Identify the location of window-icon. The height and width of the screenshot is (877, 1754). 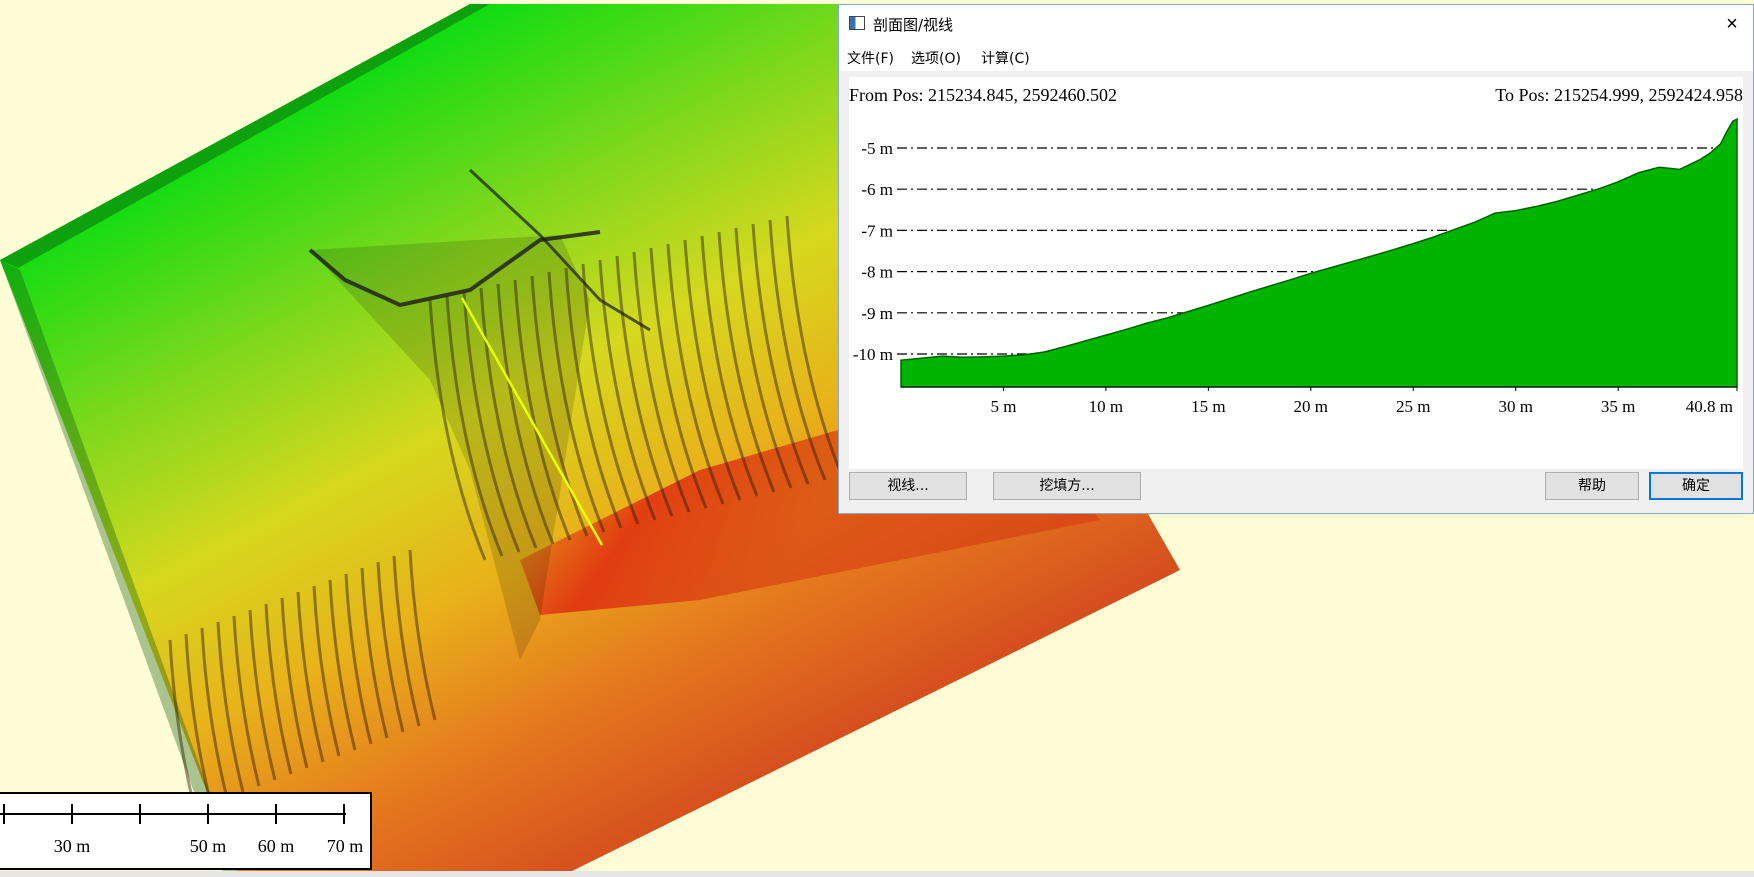
(857, 23).